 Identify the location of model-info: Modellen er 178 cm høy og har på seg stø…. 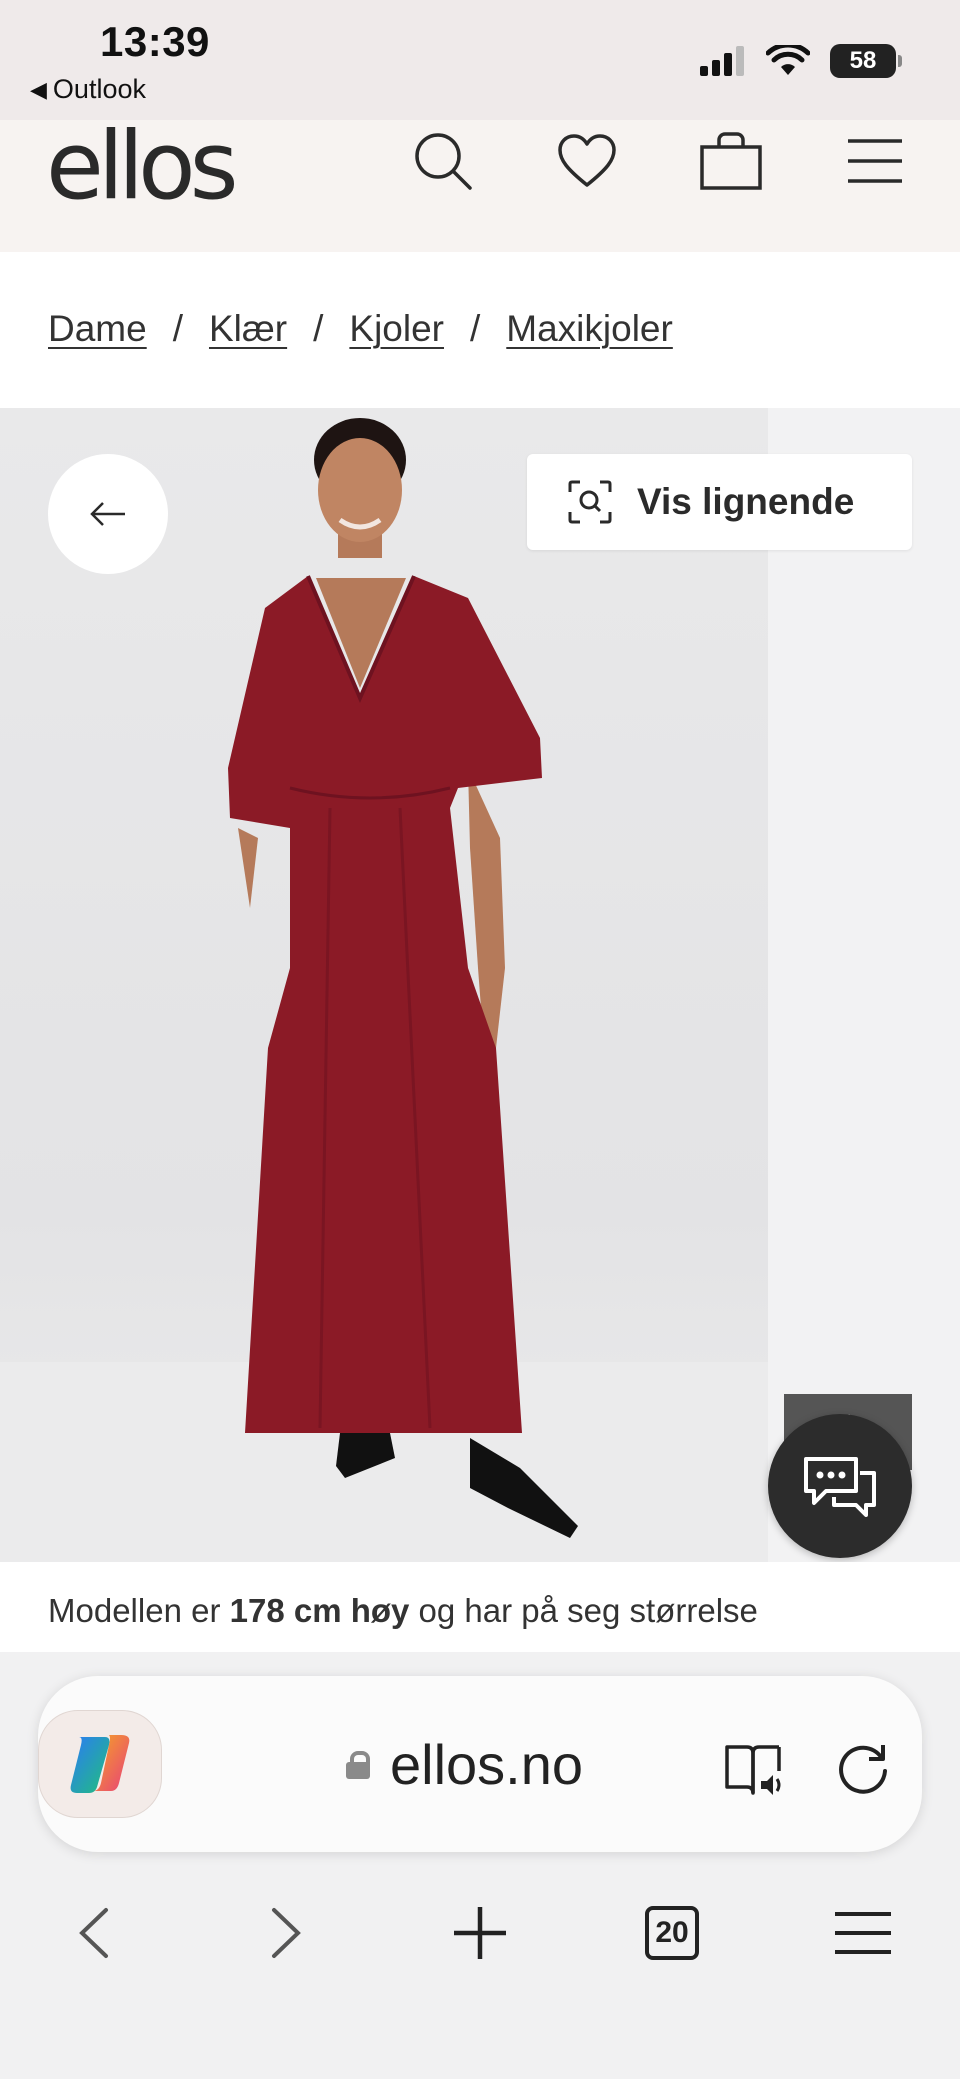
(480, 1607).